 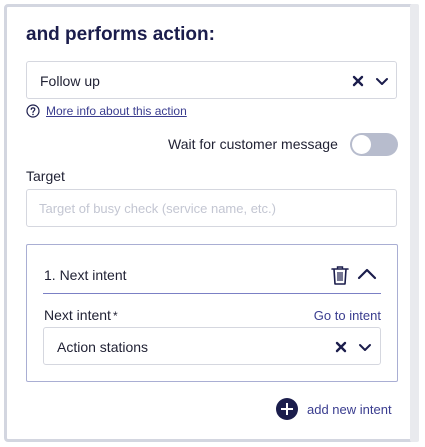 I want to click on next-intent-label: Next intent *, so click(x=81, y=315).